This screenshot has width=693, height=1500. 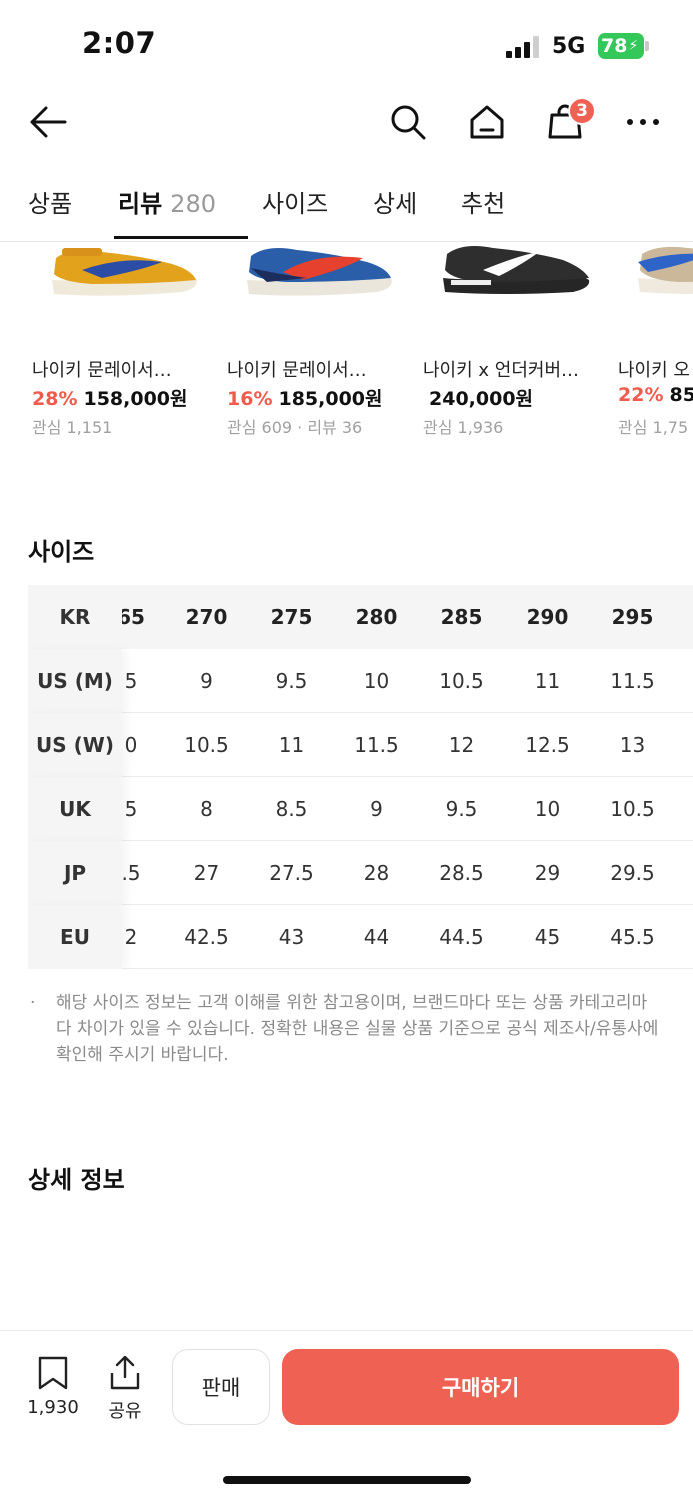 What do you see at coordinates (632, 937) in the screenshot?
I see `size-cell: 45.5` at bounding box center [632, 937].